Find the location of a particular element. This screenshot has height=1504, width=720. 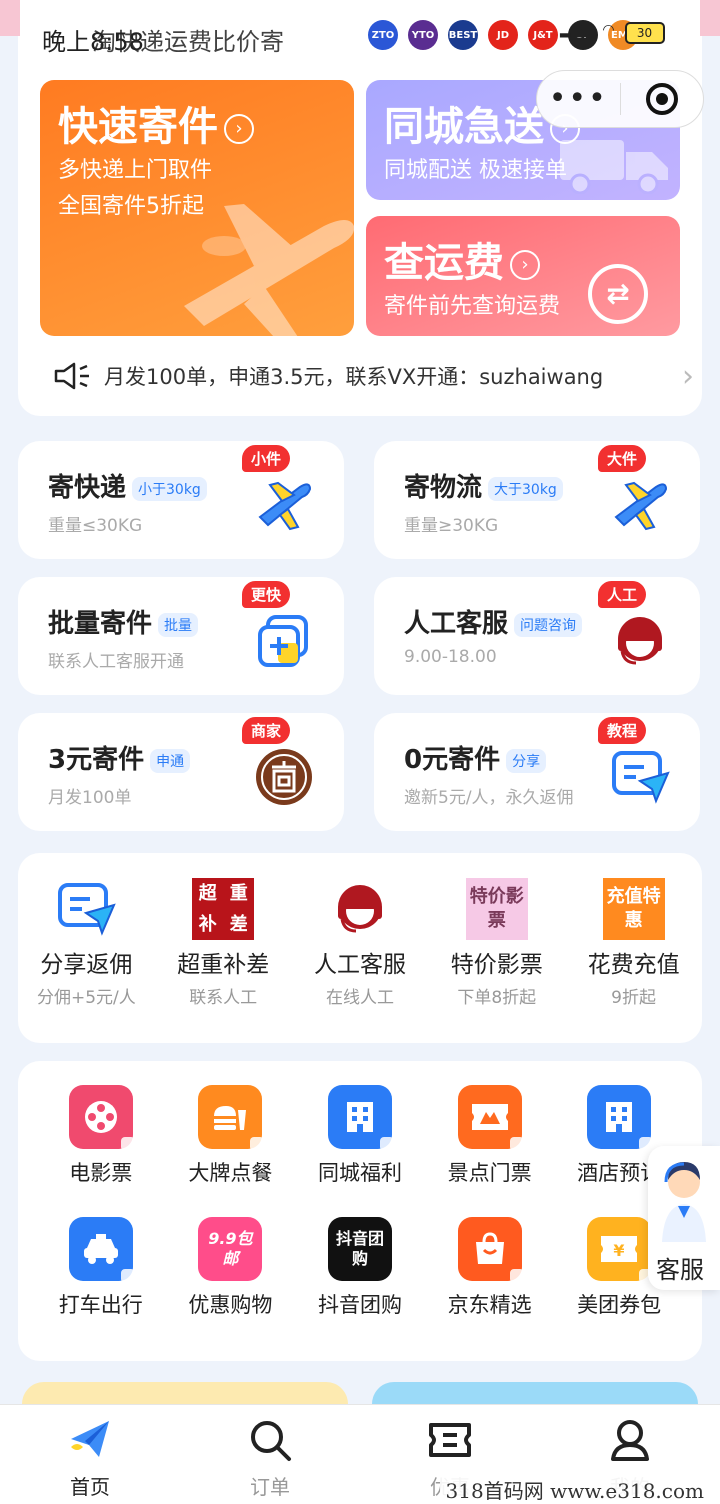

grid-label: 美团券包 is located at coordinates (619, 1305).